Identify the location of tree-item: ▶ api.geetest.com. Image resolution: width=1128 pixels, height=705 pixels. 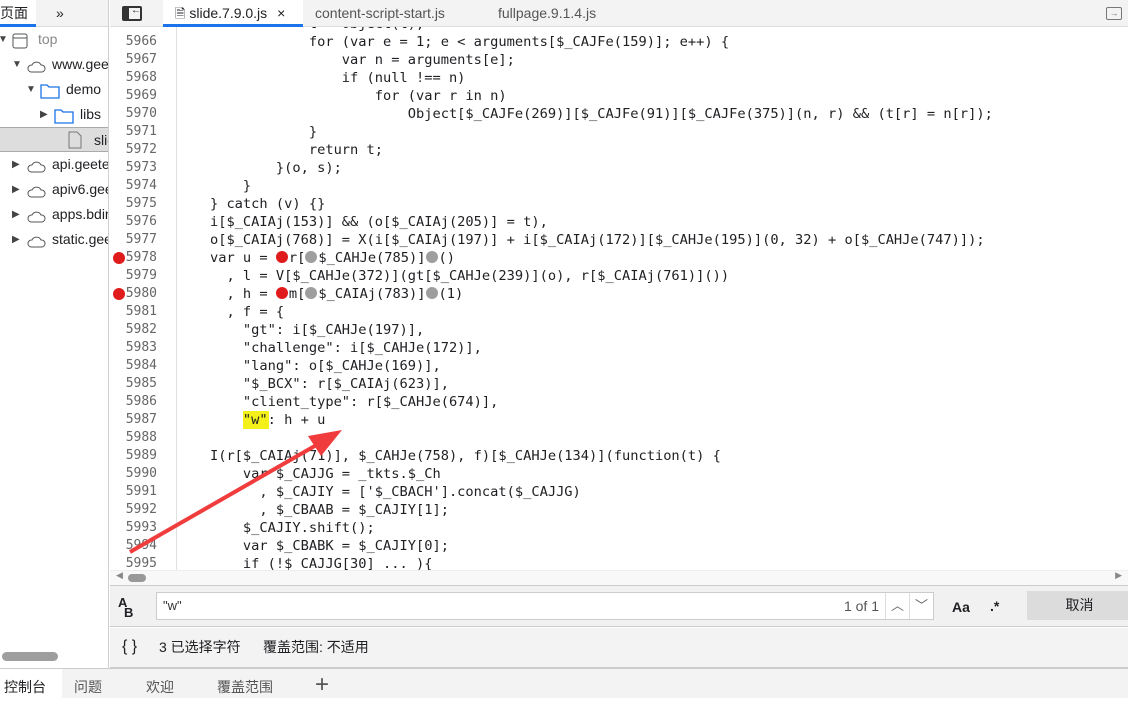
(54, 164).